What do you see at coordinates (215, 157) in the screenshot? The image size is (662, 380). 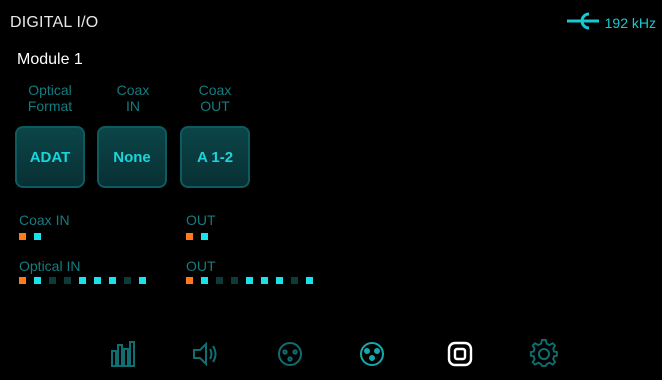 I see `coax-out-button: A 1-2` at bounding box center [215, 157].